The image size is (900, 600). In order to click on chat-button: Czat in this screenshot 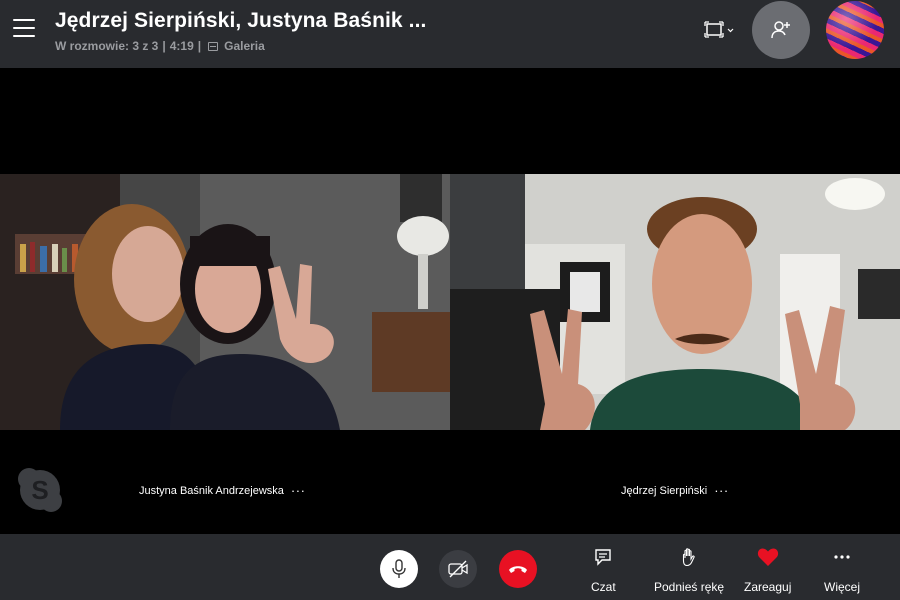, I will do `click(603, 570)`.